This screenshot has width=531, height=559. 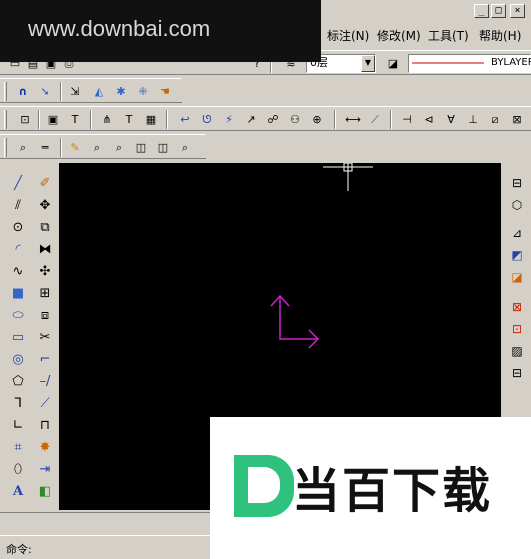 What do you see at coordinates (45, 359) in the screenshot?
I see `fillet-icon: ⌐` at bounding box center [45, 359].